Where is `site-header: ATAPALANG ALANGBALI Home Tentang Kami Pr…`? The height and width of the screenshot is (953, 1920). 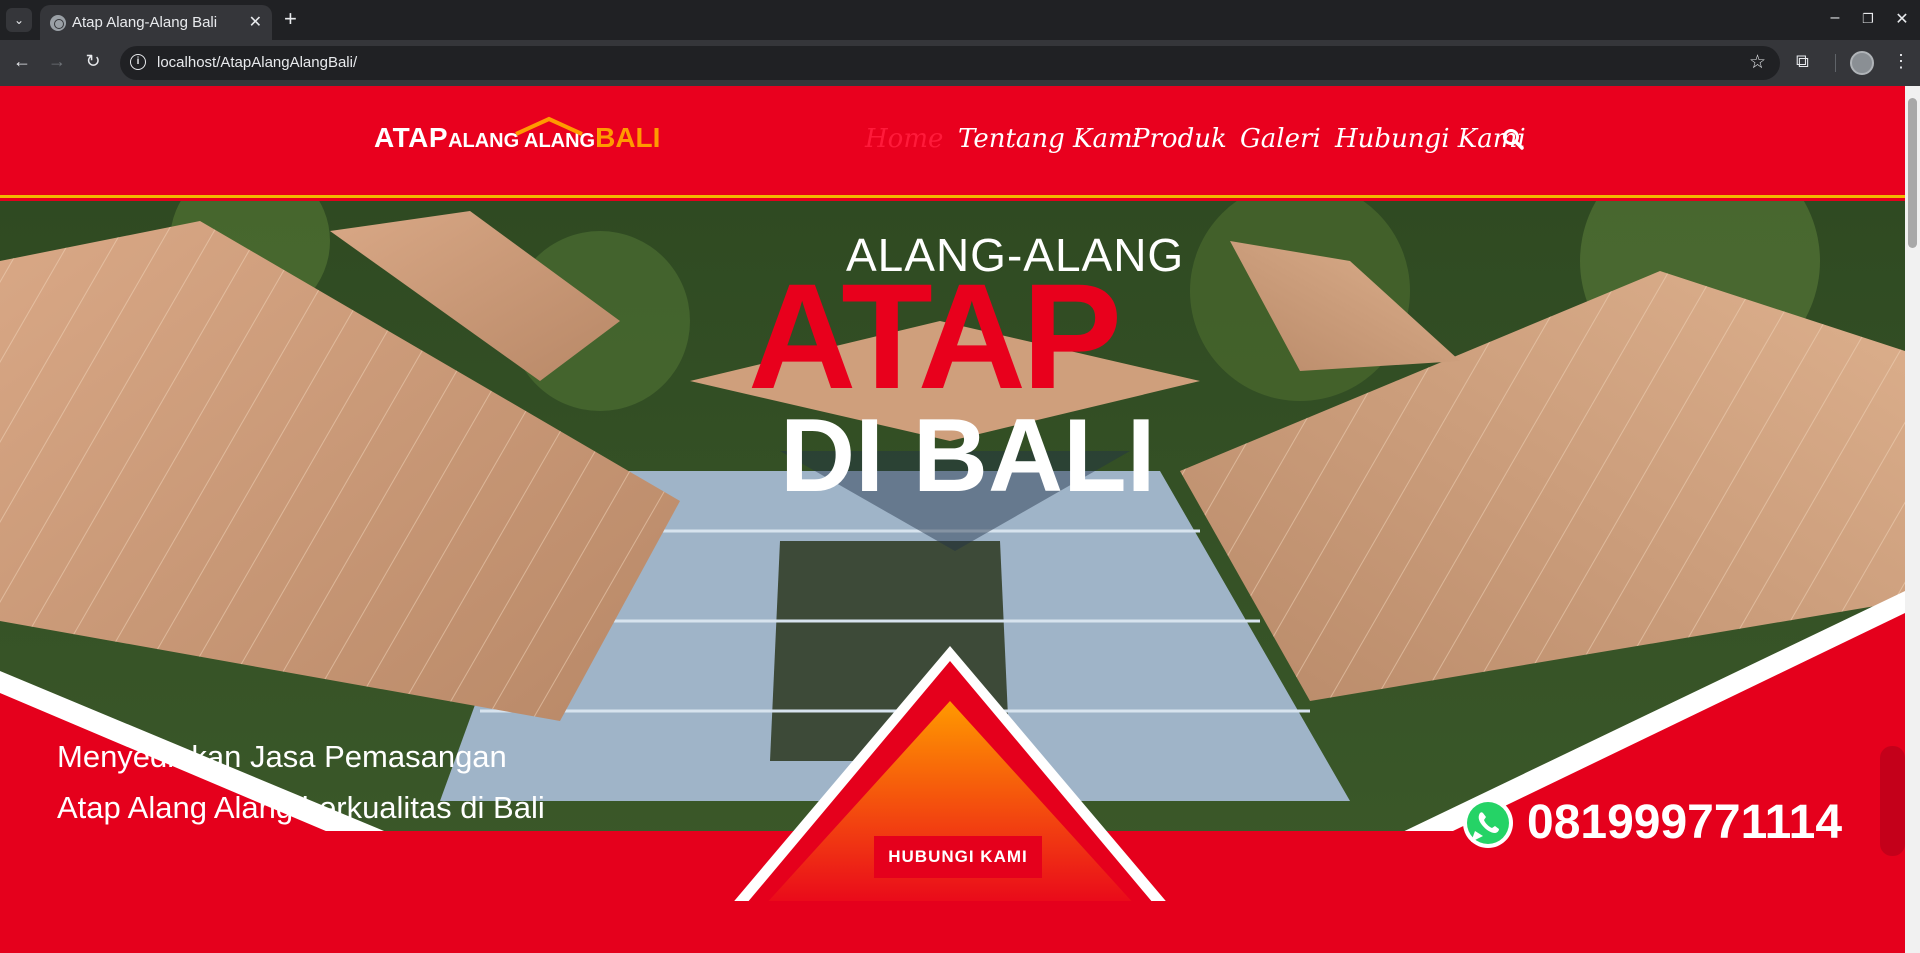
site-header: ATAPALANG ALANGBALI Home Tentang Kami Pr… is located at coordinates (952, 142).